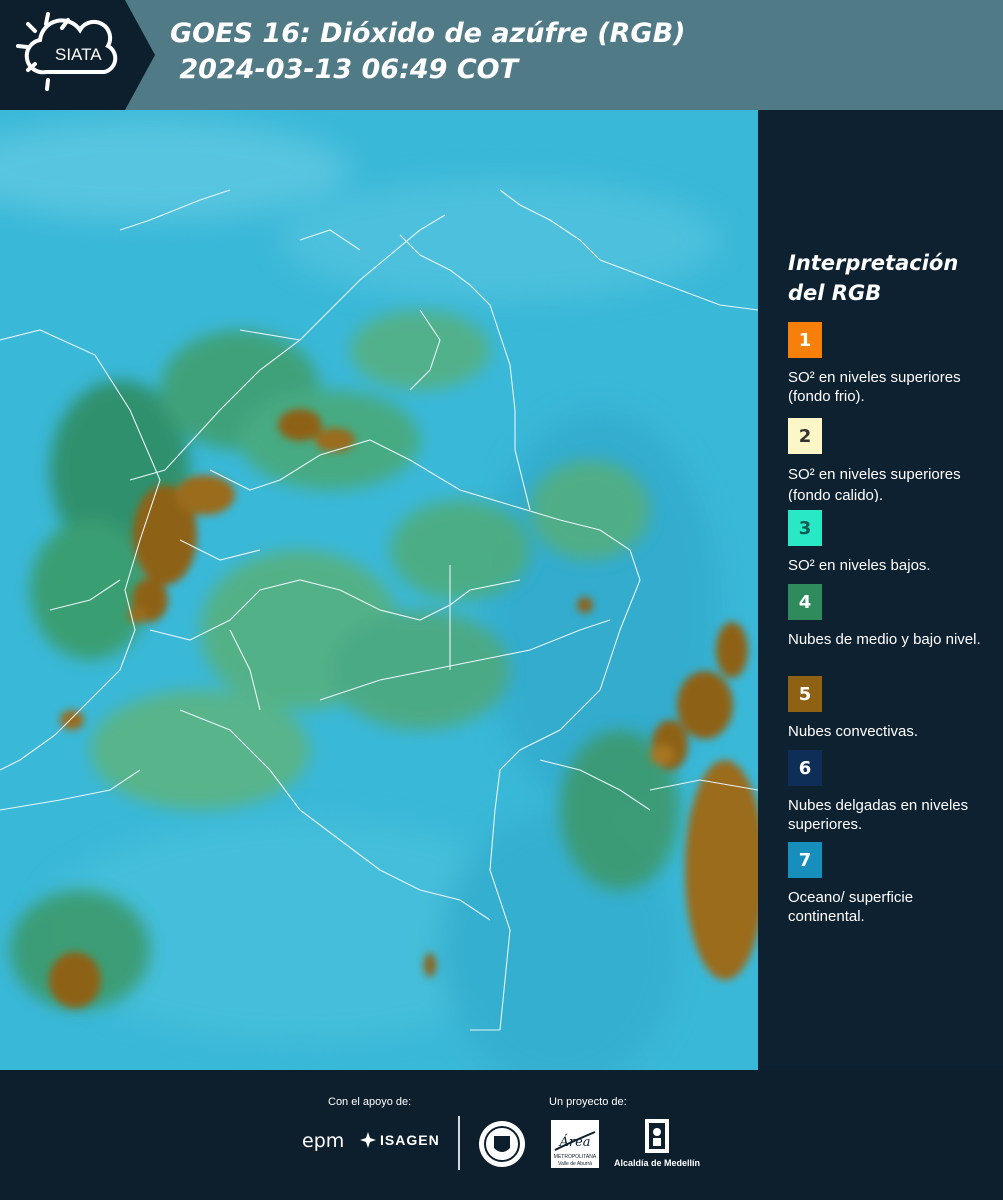 The image size is (1003, 1200). What do you see at coordinates (874, 387) in the screenshot?
I see `legend-label-1: SO² en niveles superiores (fondo frio).` at bounding box center [874, 387].